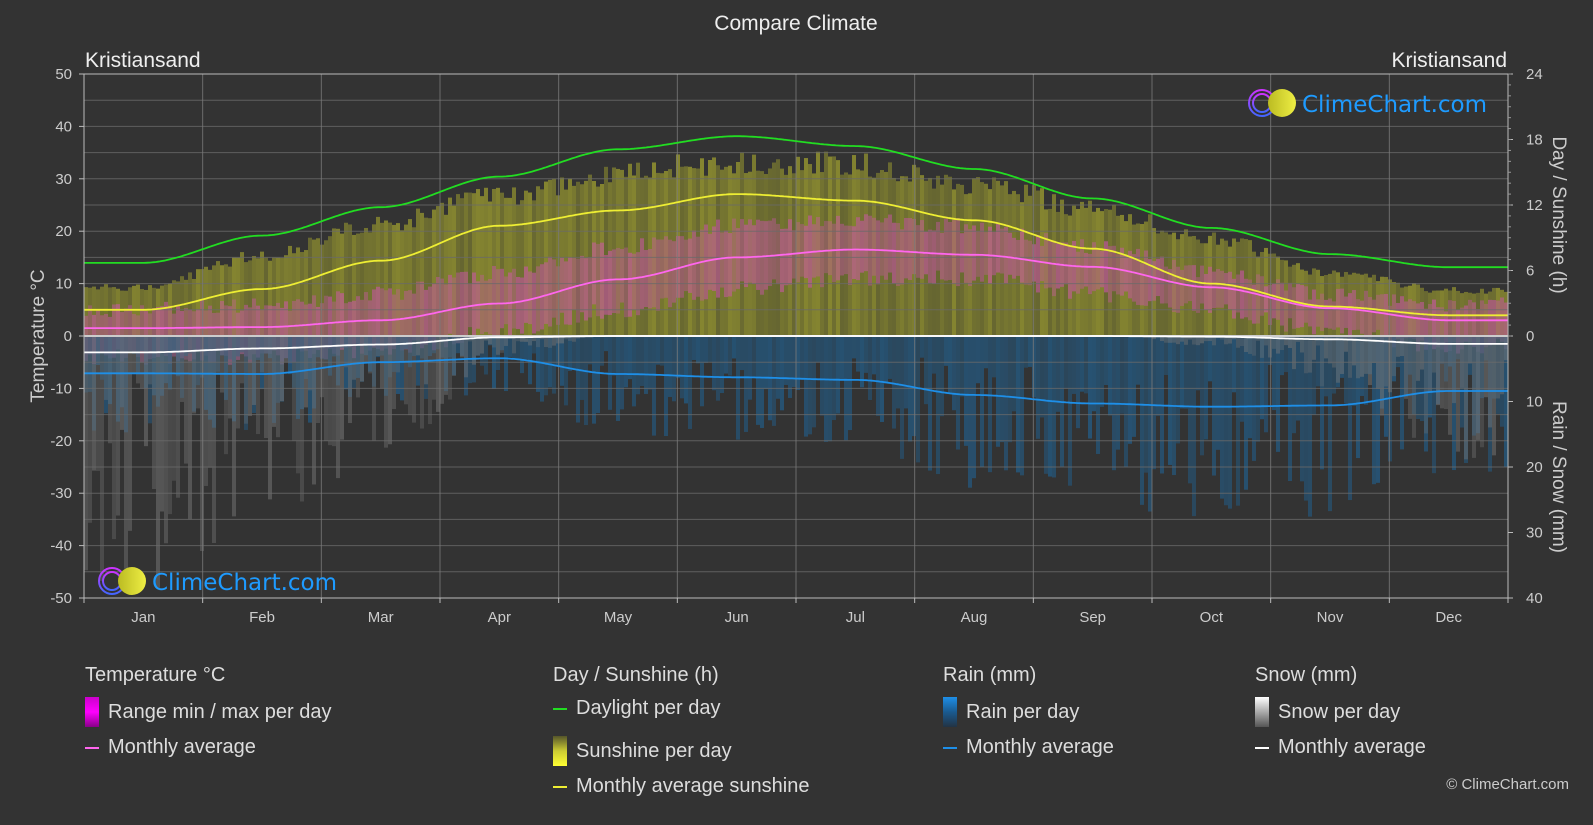 Image resolution: width=1593 pixels, height=825 pixels. Describe the element at coordinates (1212, 617) in the screenshot. I see `month-label: Oct` at that location.